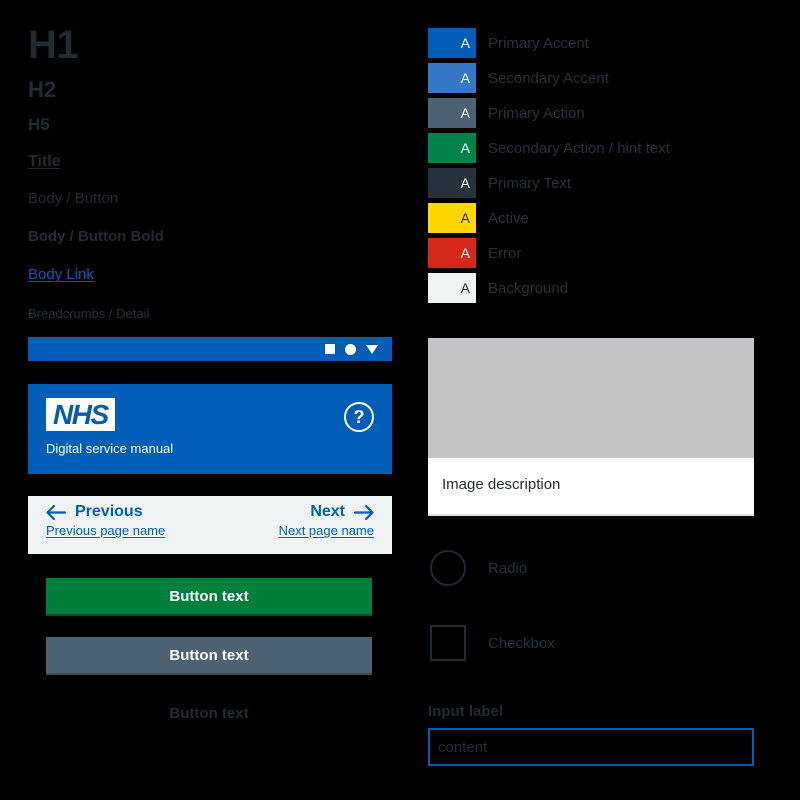 This screenshot has height=800, width=800. Describe the element at coordinates (330, 349) in the screenshot. I see `square-icon` at that location.